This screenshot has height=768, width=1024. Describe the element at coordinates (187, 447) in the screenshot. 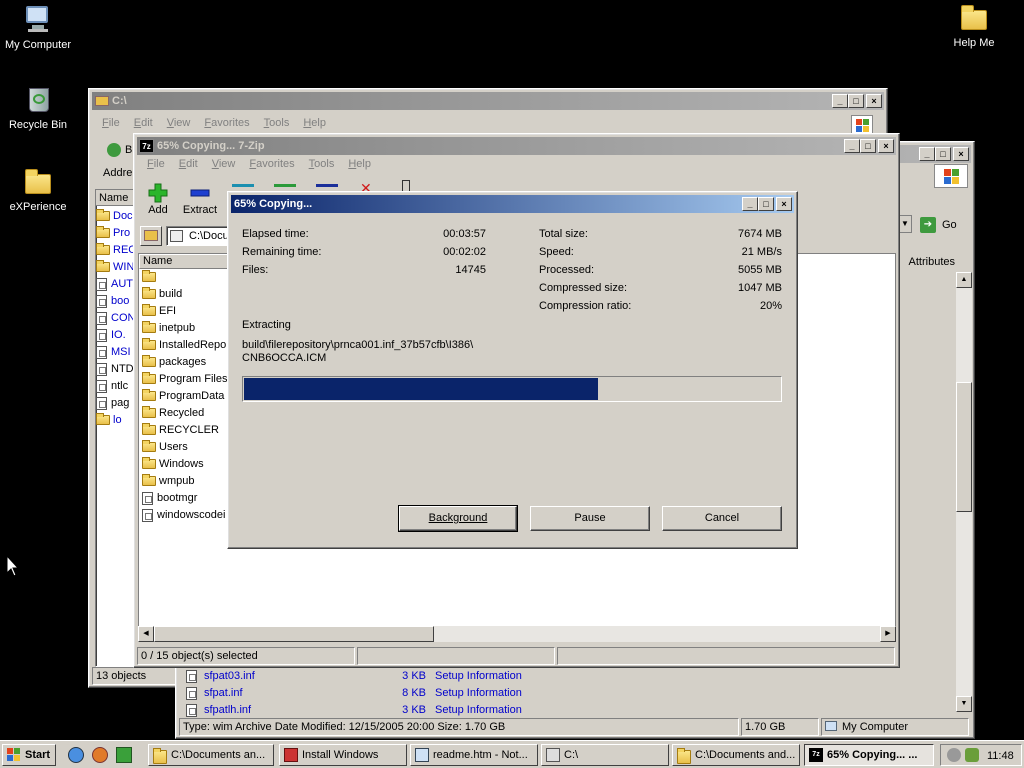

I see `list-item: Users` at that location.